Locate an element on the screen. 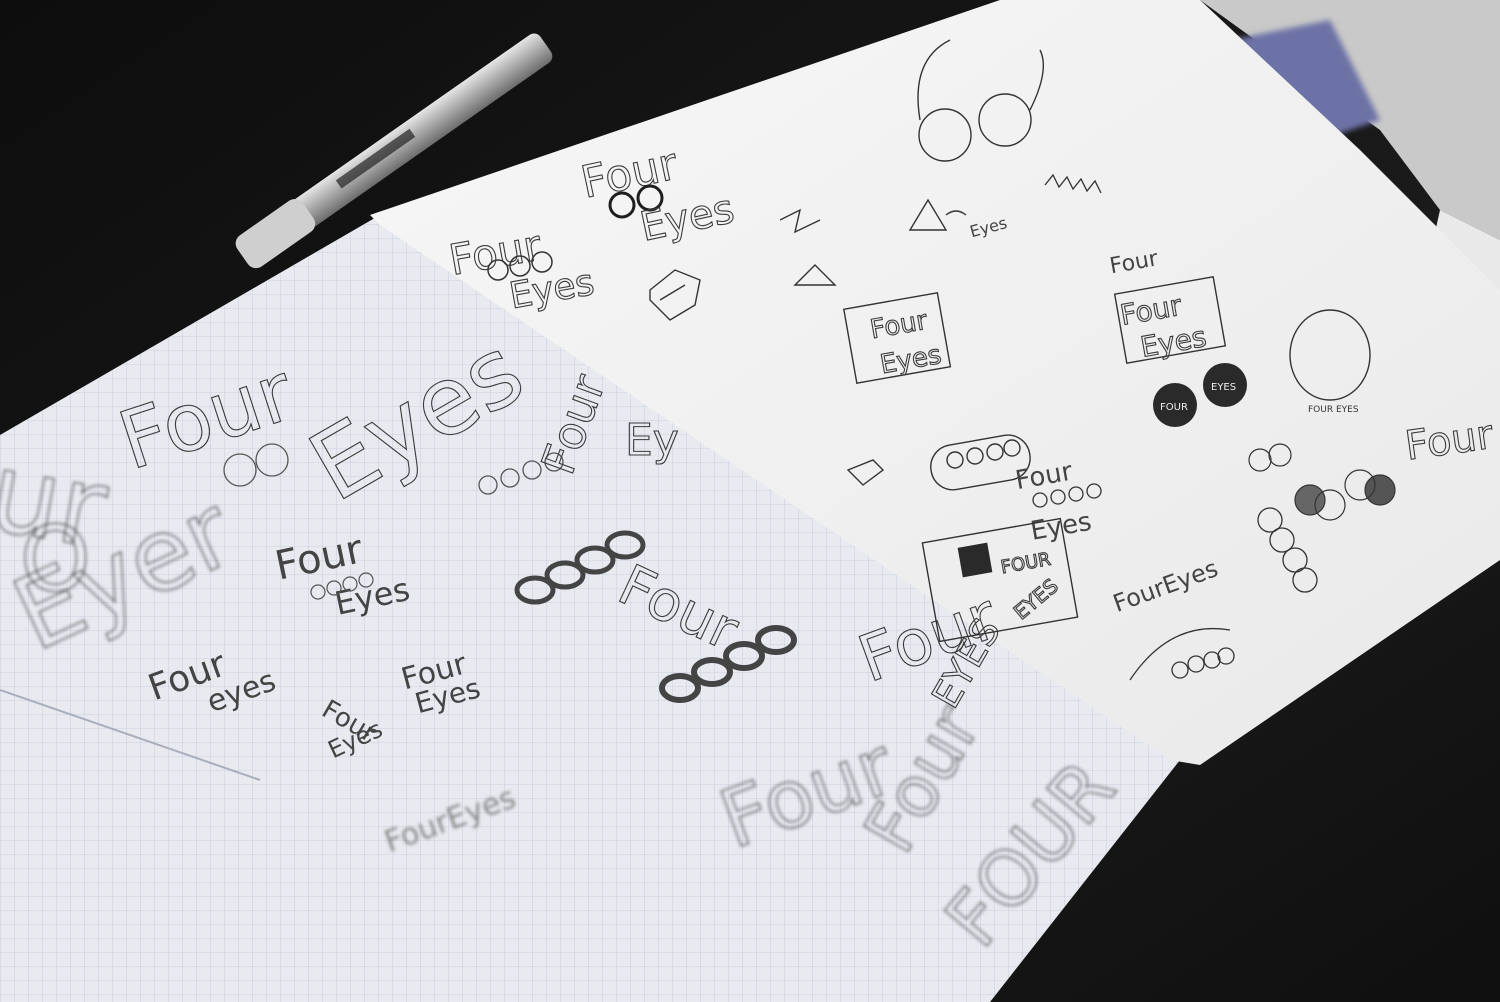  sketch-circle-text-2: EYES is located at coordinates (1223, 387).